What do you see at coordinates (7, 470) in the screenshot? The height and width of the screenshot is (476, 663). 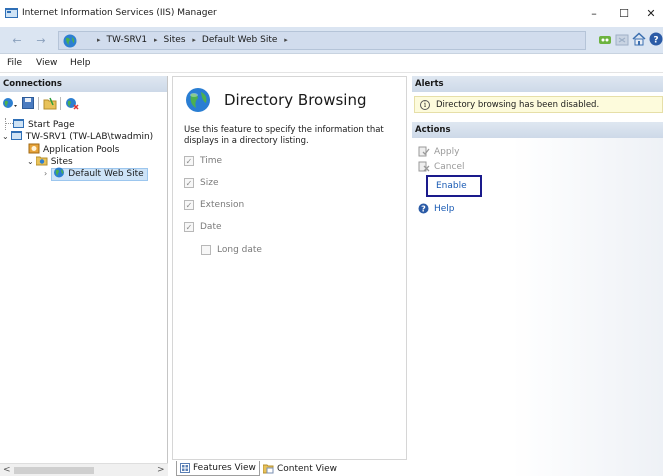 I see `scroll-left-arrow: <` at bounding box center [7, 470].